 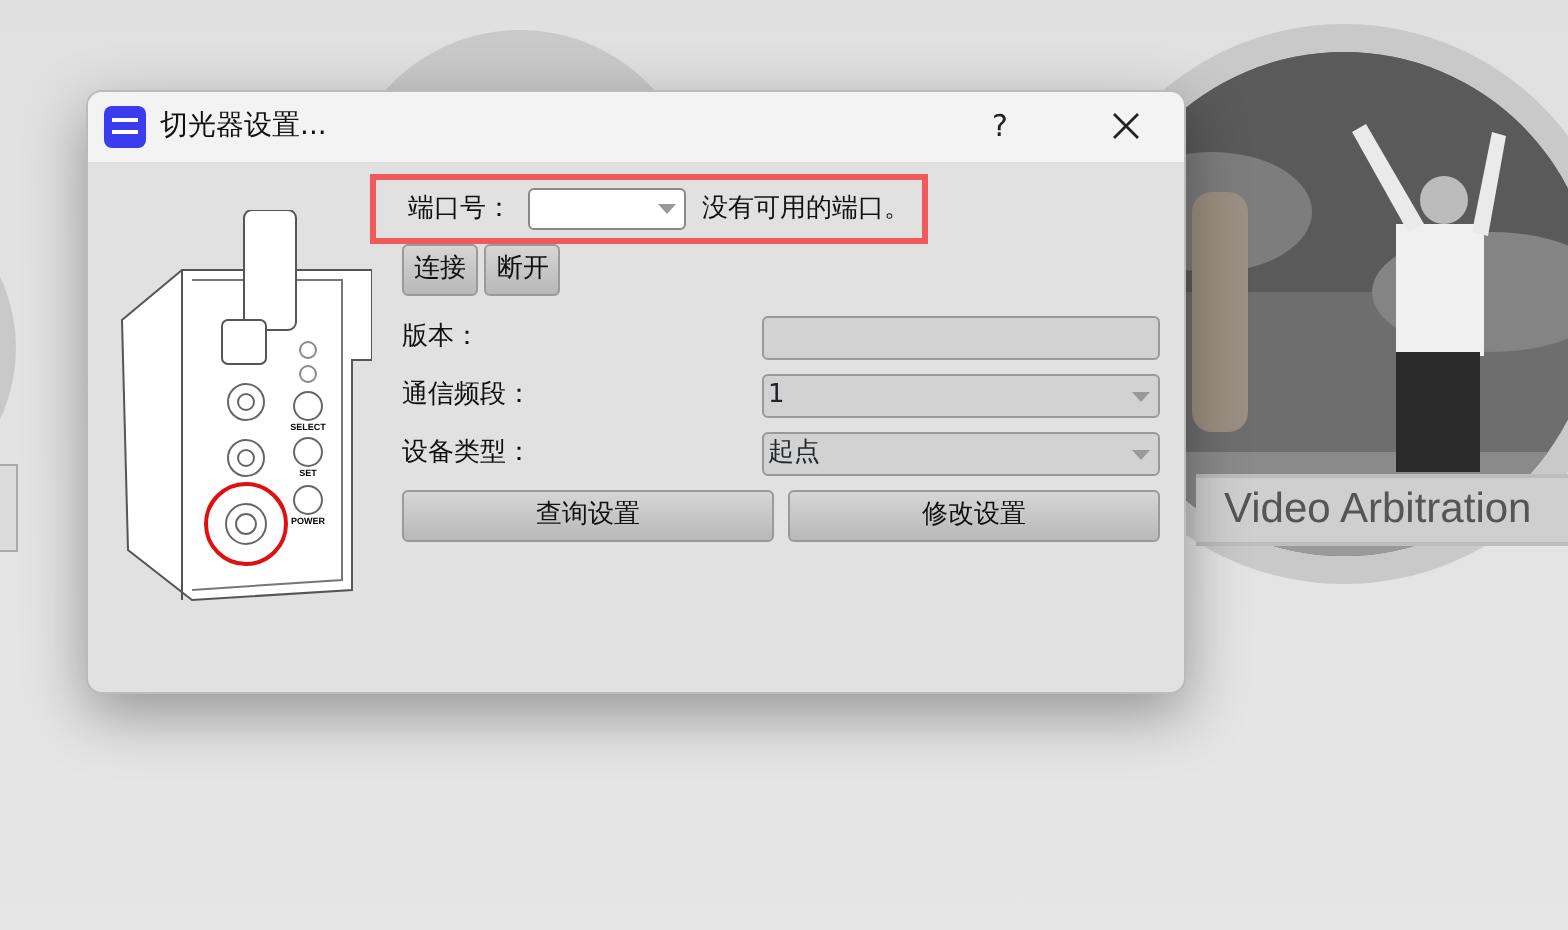 What do you see at coordinates (125, 127) in the screenshot?
I see `app-logo-icon` at bounding box center [125, 127].